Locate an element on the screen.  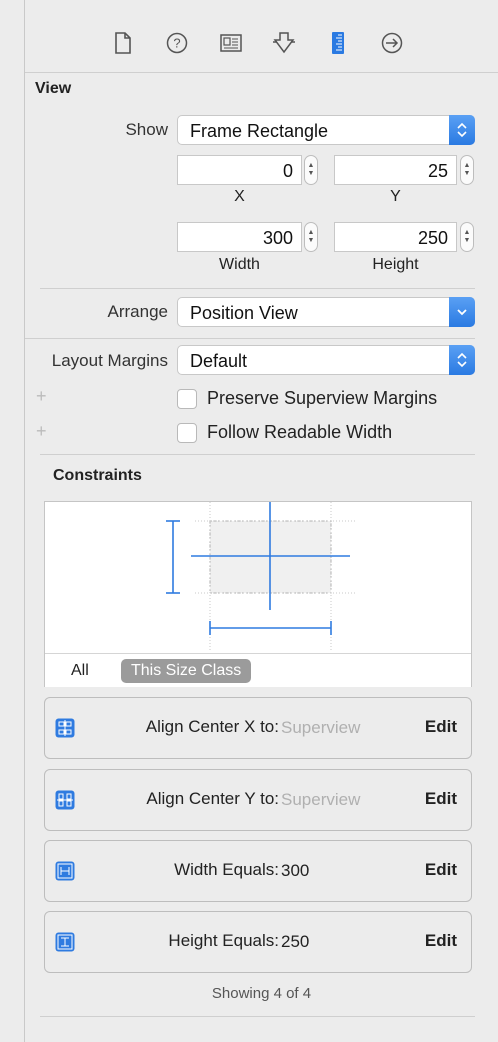
constraints-count: Showing 4 of 4 is located at coordinates (261, 993).